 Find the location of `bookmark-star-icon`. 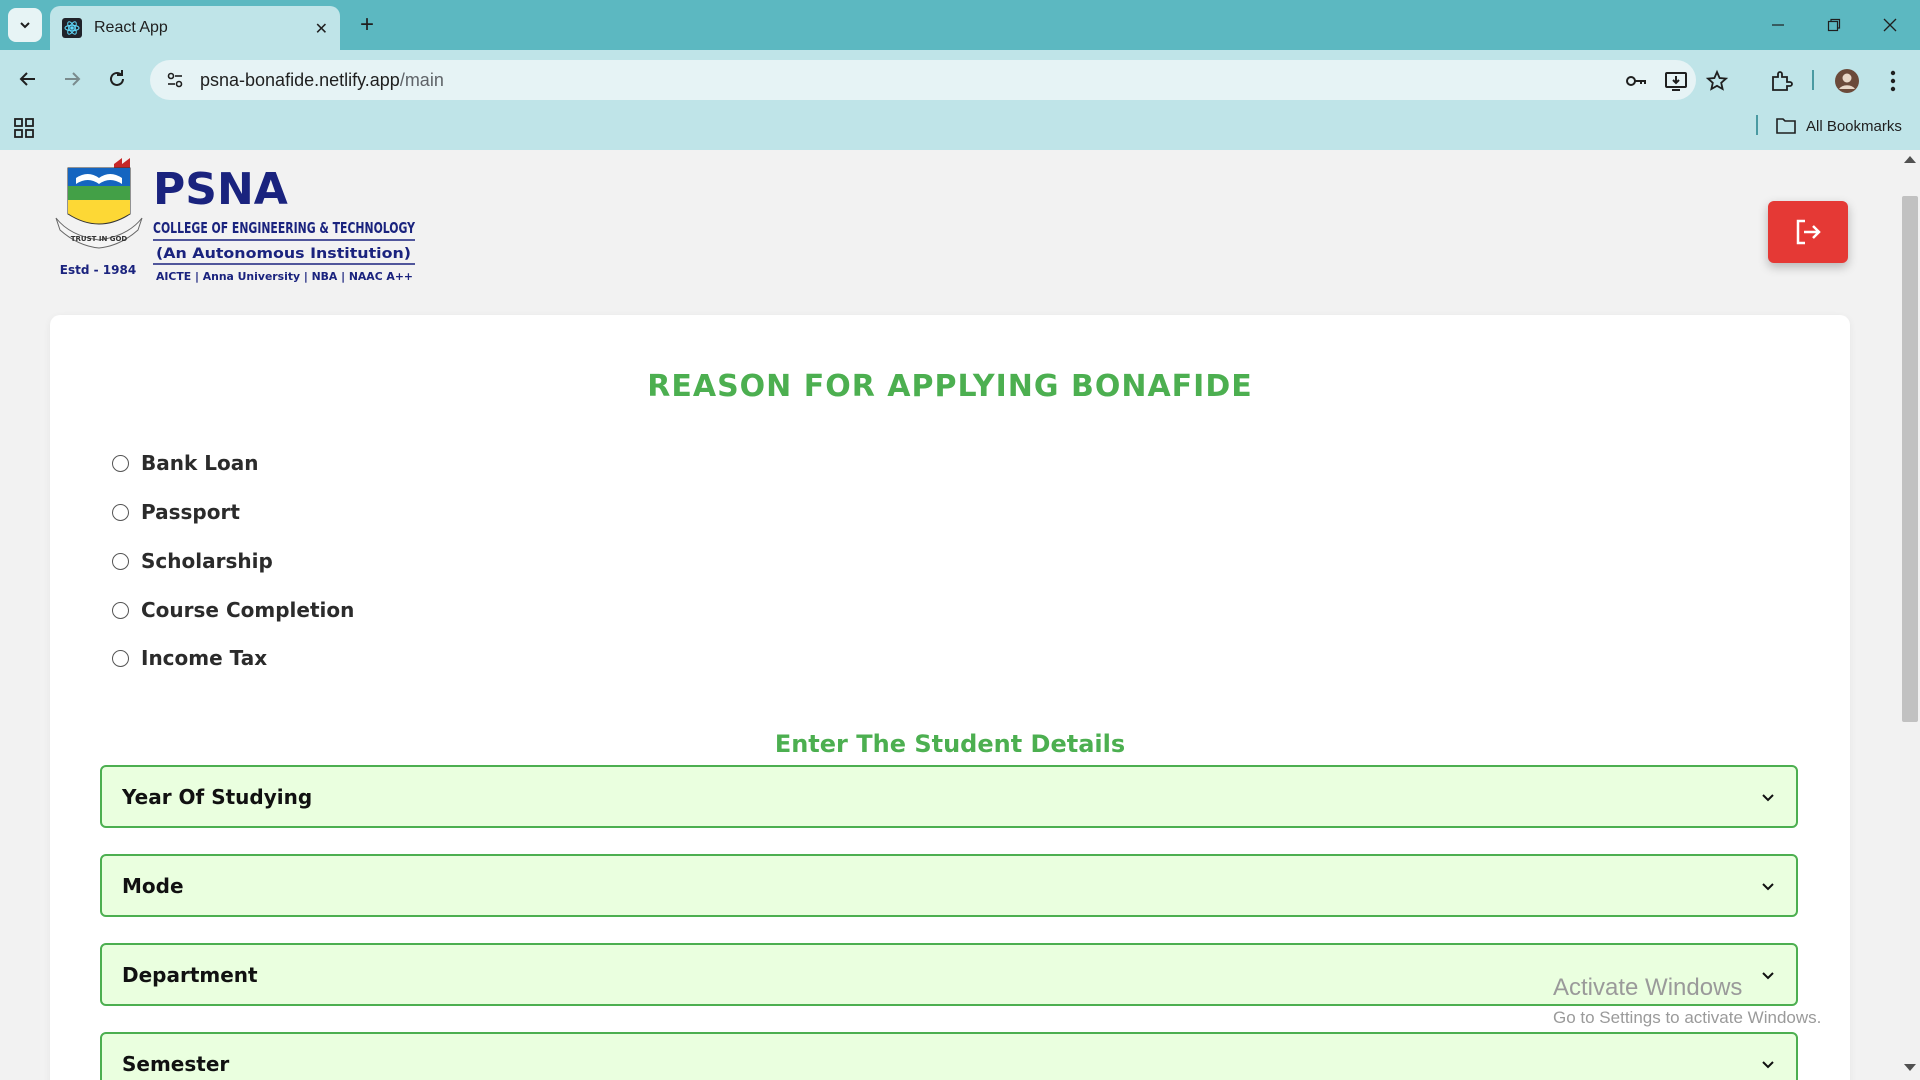

bookmark-star-icon is located at coordinates (1717, 81).